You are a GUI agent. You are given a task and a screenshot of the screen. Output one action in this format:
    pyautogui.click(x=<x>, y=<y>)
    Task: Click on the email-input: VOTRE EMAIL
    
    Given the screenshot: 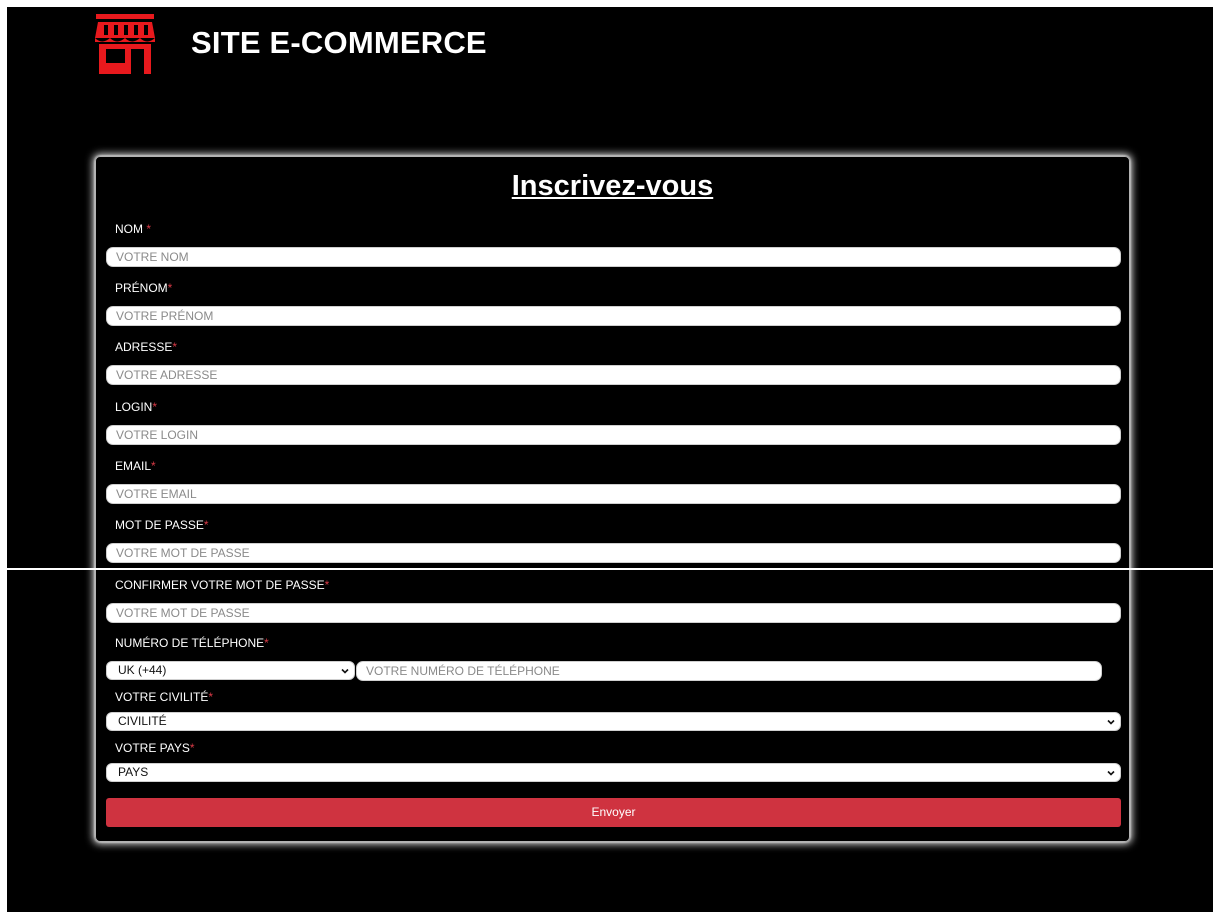 What is the action you would take?
    pyautogui.click(x=613, y=494)
    